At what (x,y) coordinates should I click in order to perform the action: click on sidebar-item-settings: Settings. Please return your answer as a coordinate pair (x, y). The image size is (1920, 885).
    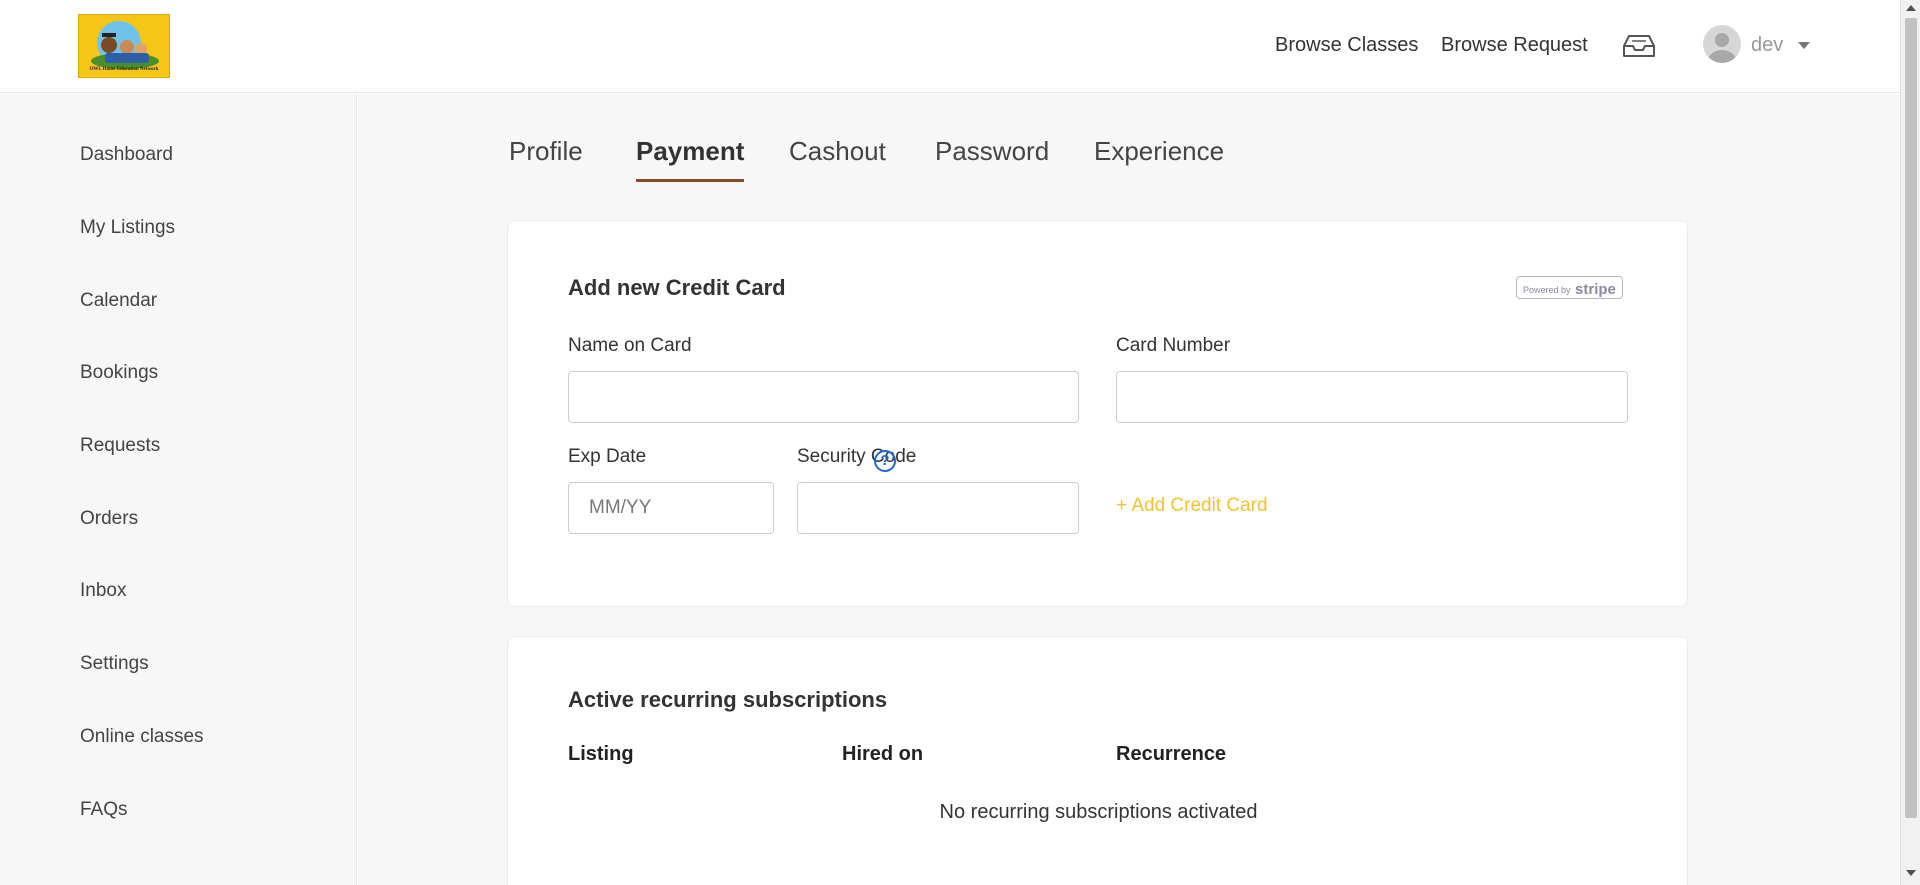
    Looking at the image, I should click on (114, 664).